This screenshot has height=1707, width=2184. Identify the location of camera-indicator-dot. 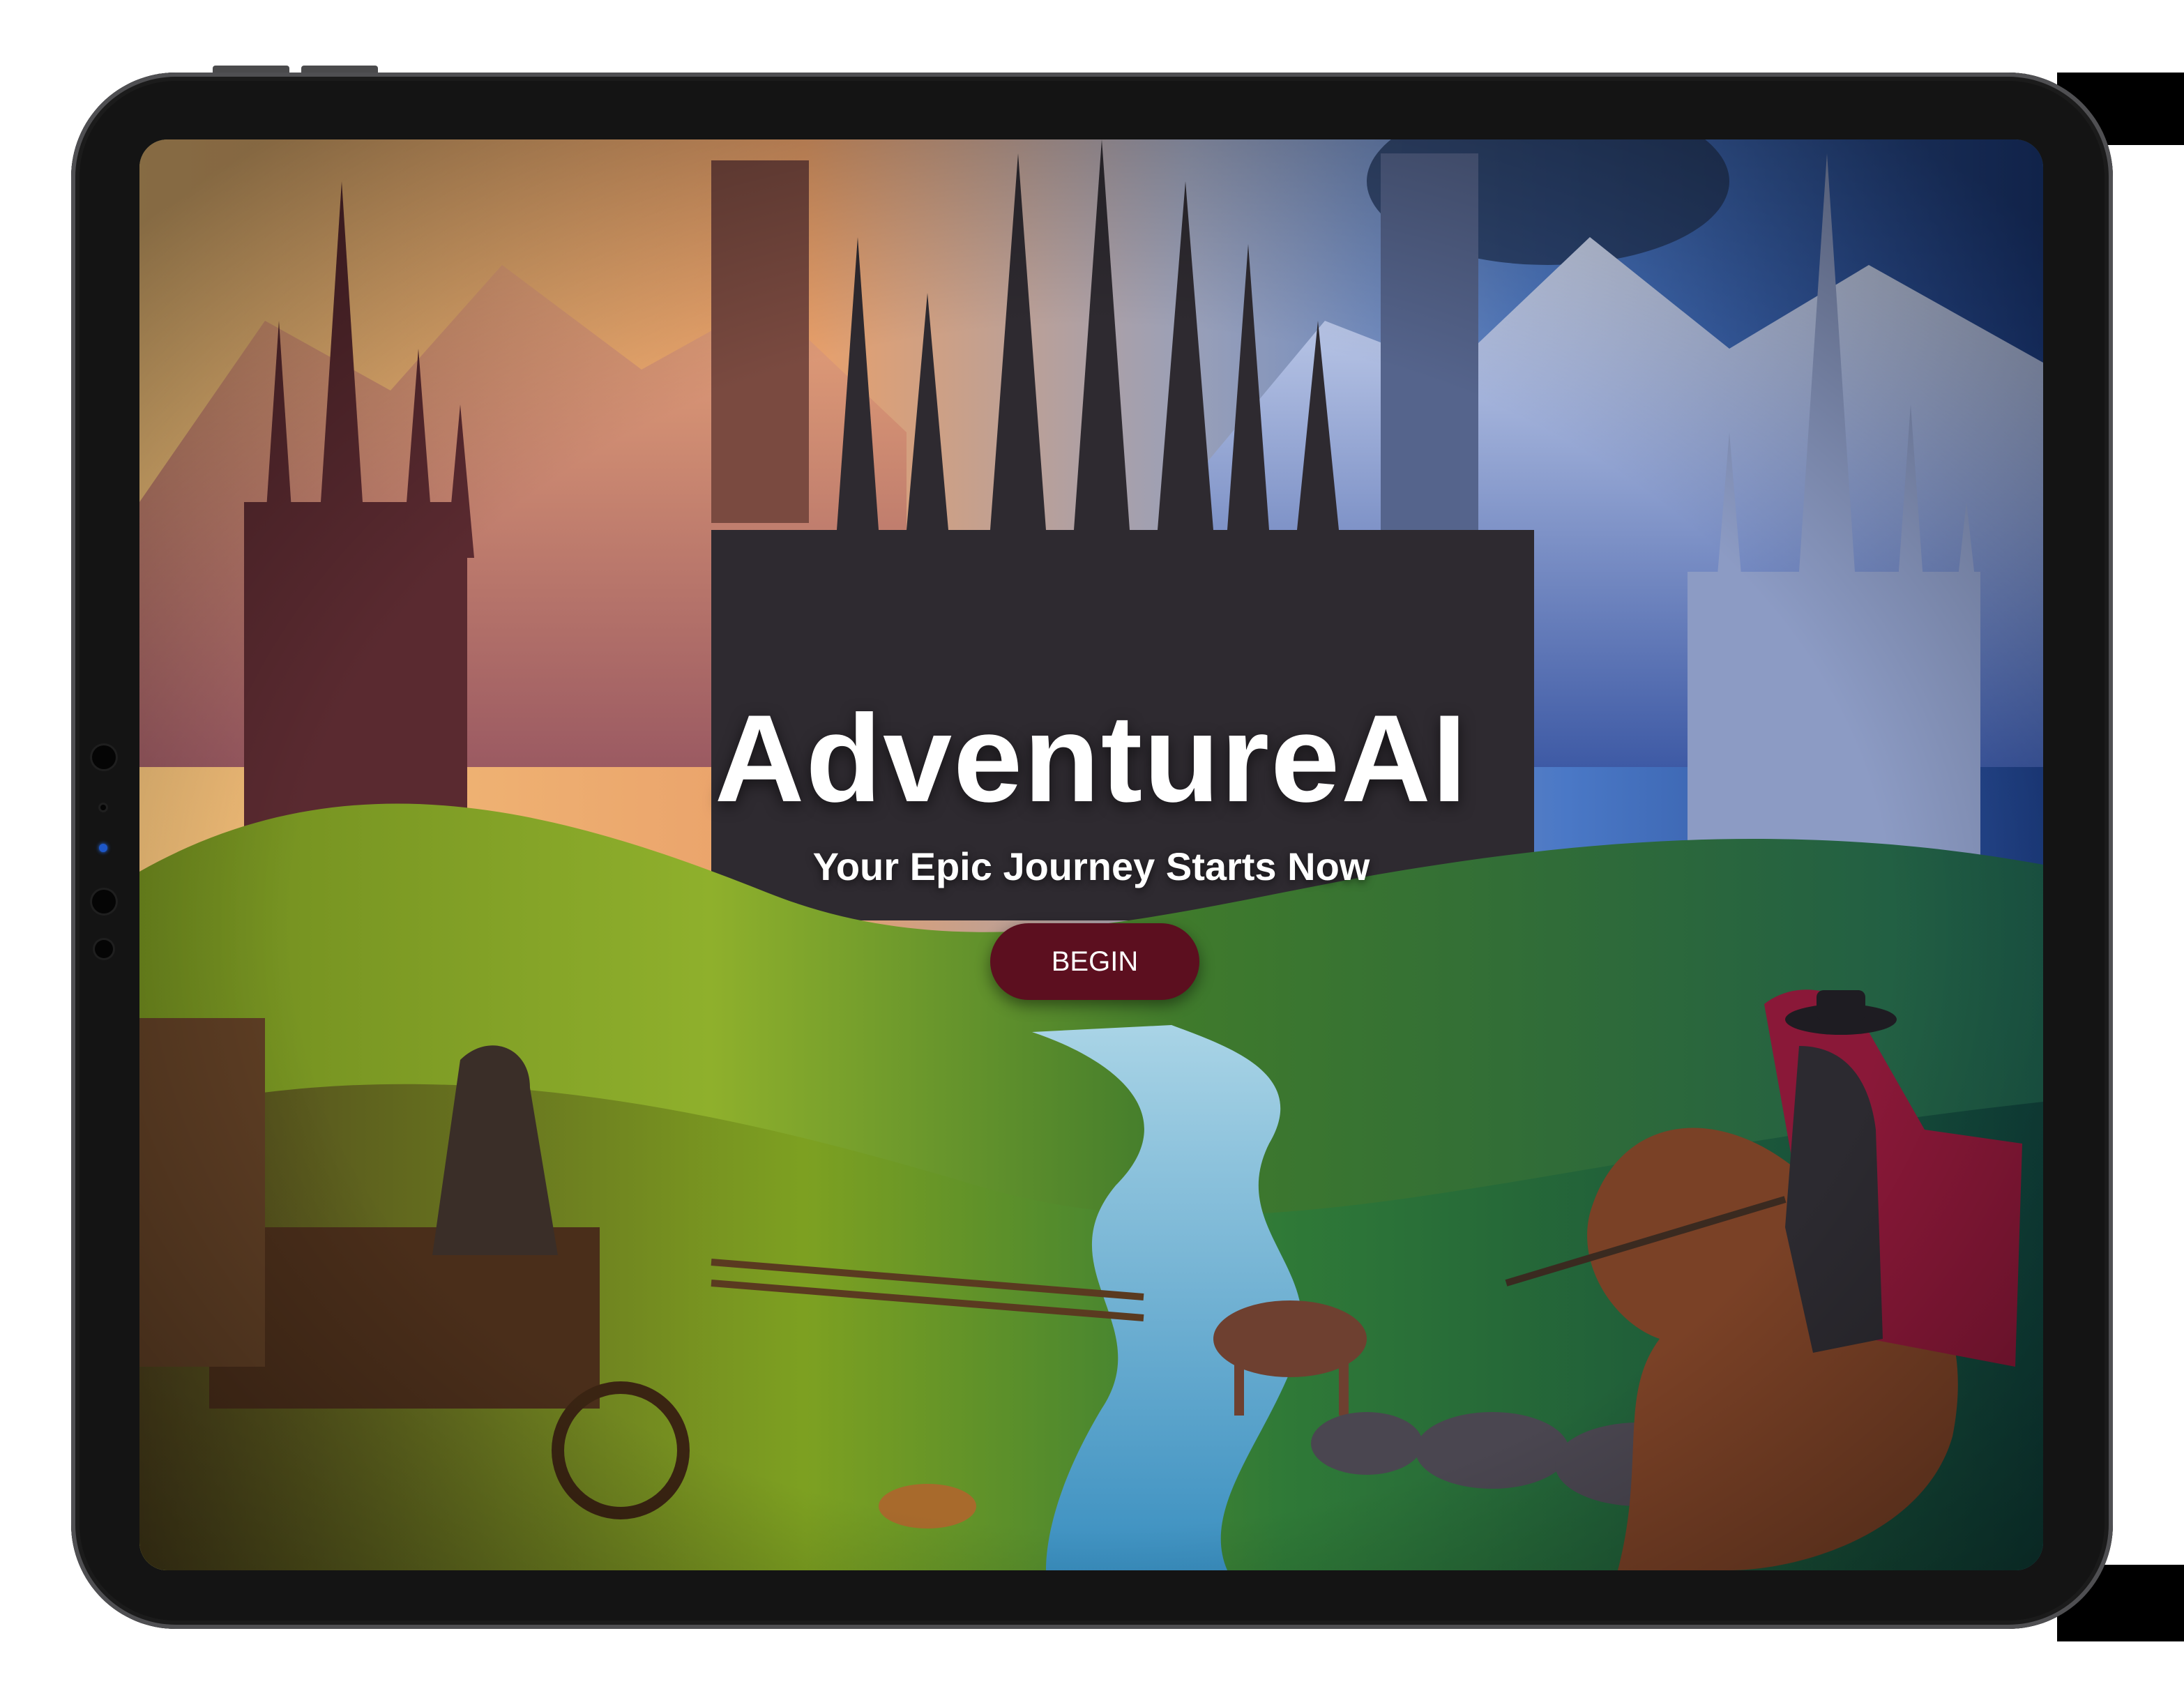
(103, 848).